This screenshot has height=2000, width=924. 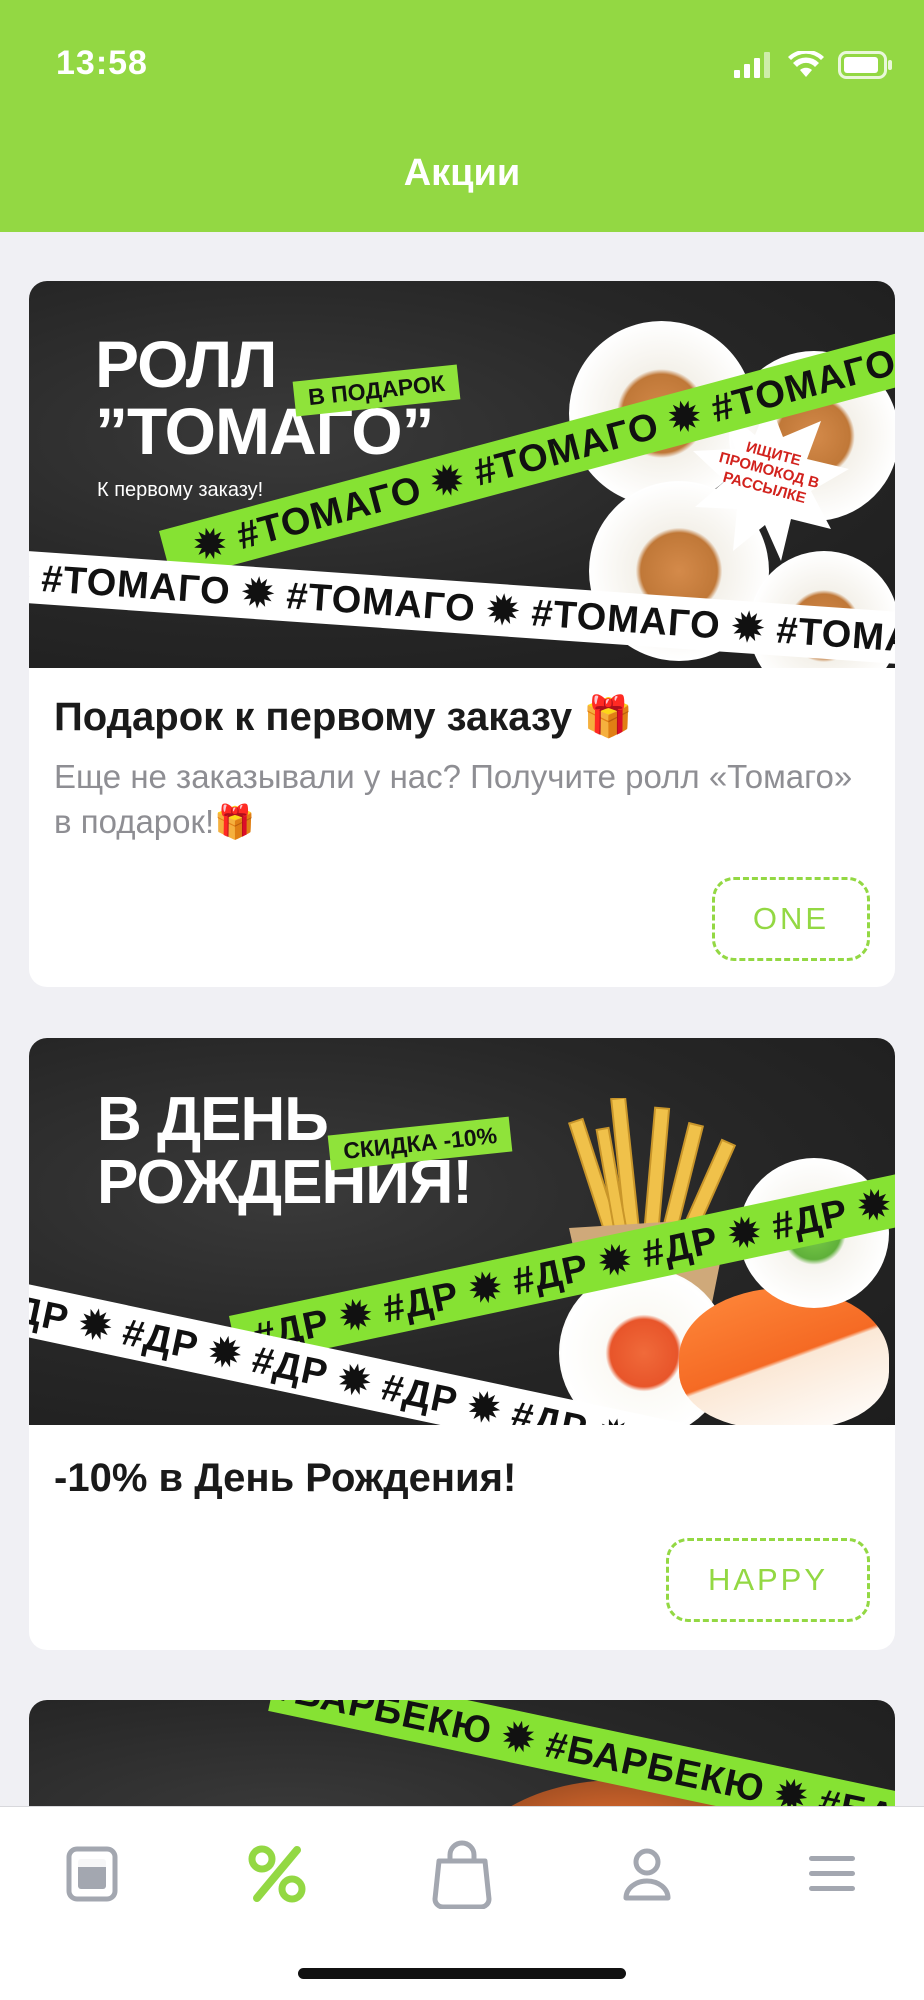 I want to click on tab-menu, so click(x=92, y=1876).